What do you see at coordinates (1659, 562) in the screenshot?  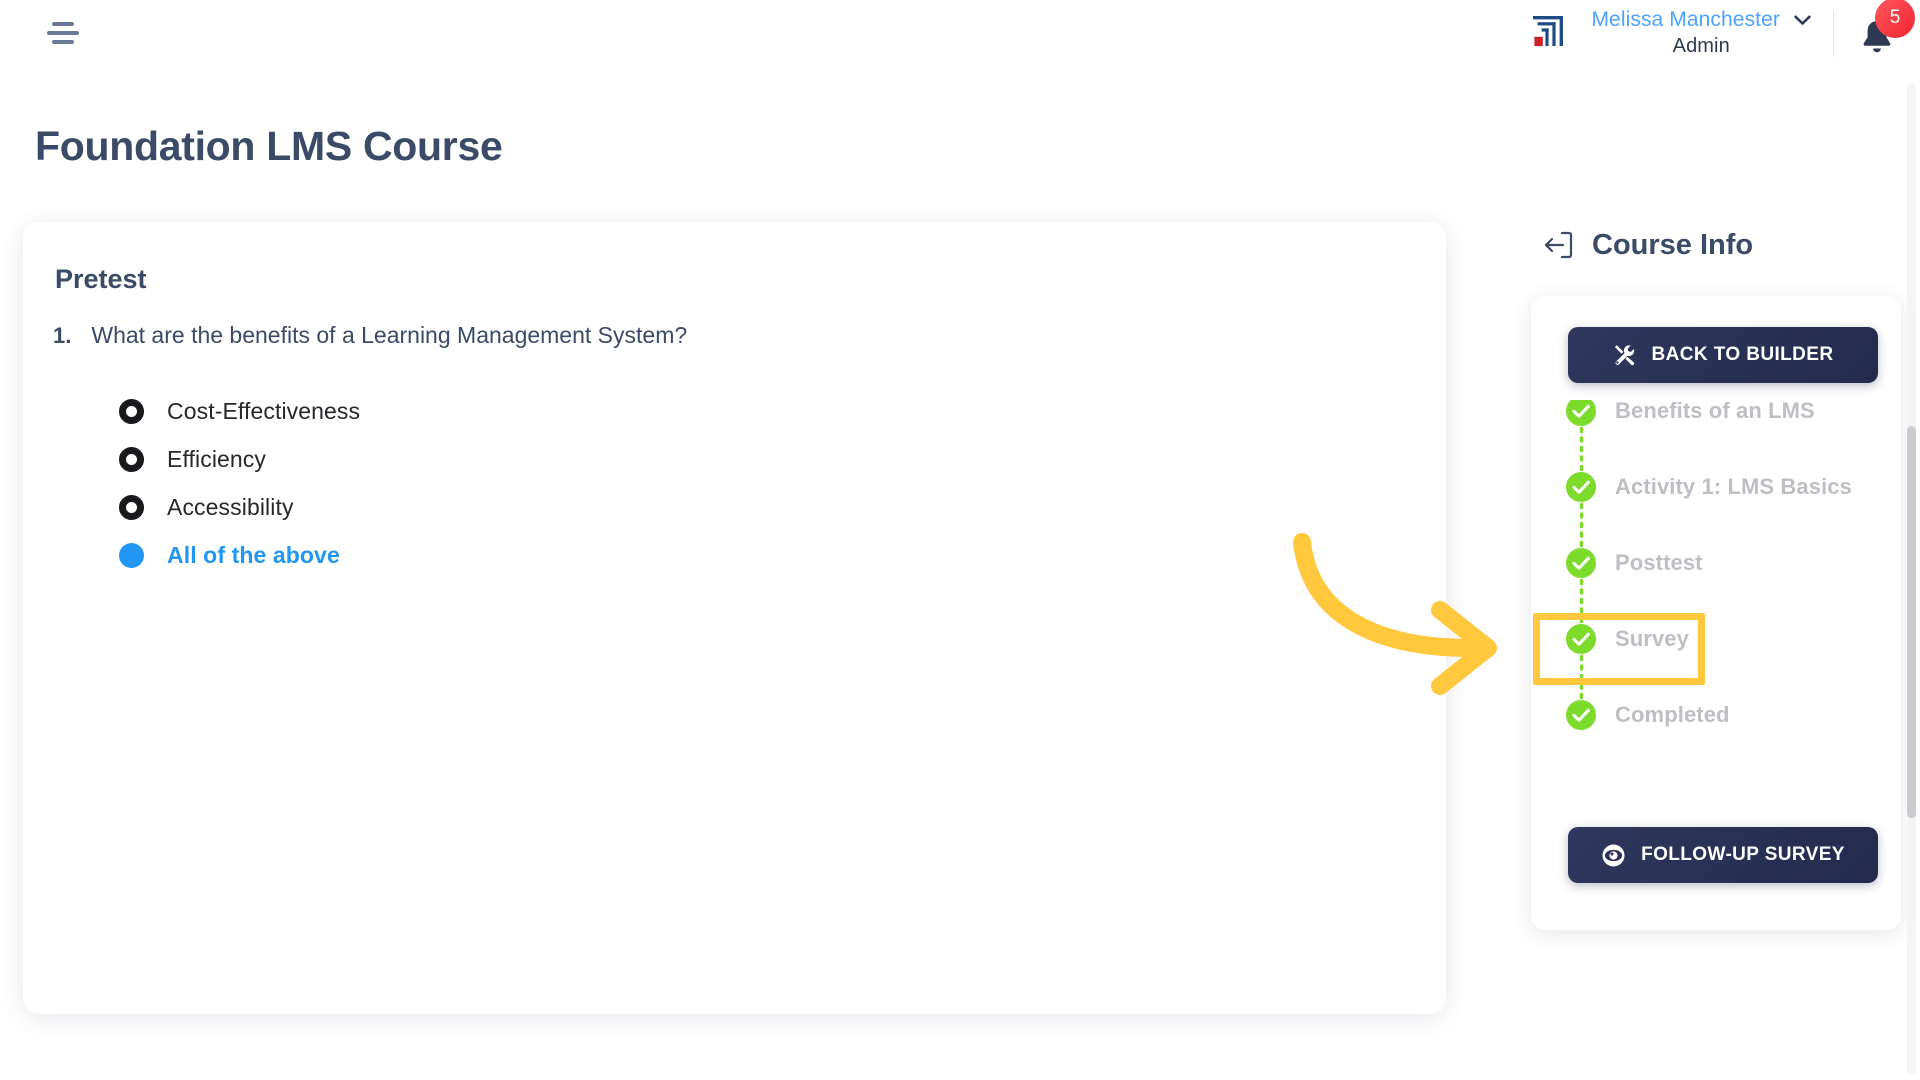 I see `course-step-label: Posttest` at bounding box center [1659, 562].